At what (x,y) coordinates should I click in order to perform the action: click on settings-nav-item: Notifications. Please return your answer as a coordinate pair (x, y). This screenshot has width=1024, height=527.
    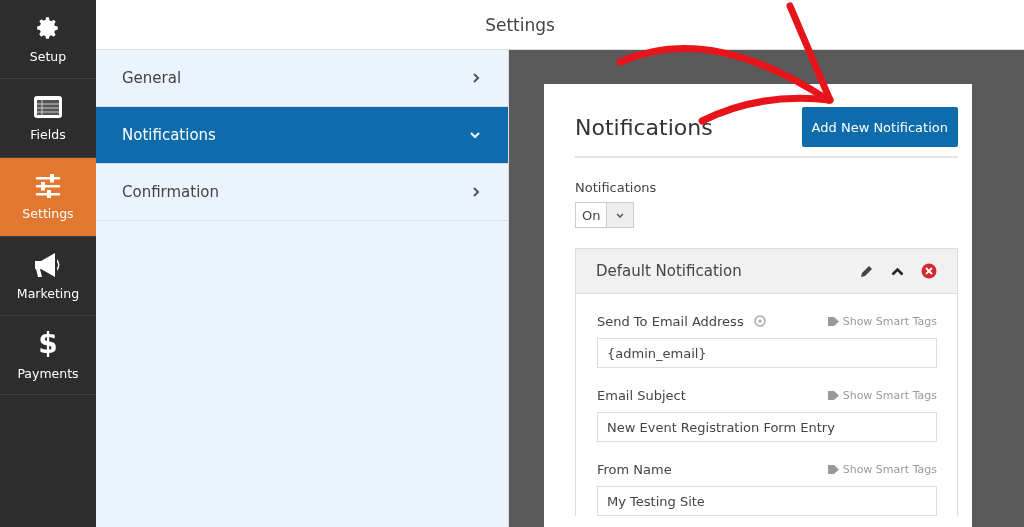
    Looking at the image, I should click on (302, 135).